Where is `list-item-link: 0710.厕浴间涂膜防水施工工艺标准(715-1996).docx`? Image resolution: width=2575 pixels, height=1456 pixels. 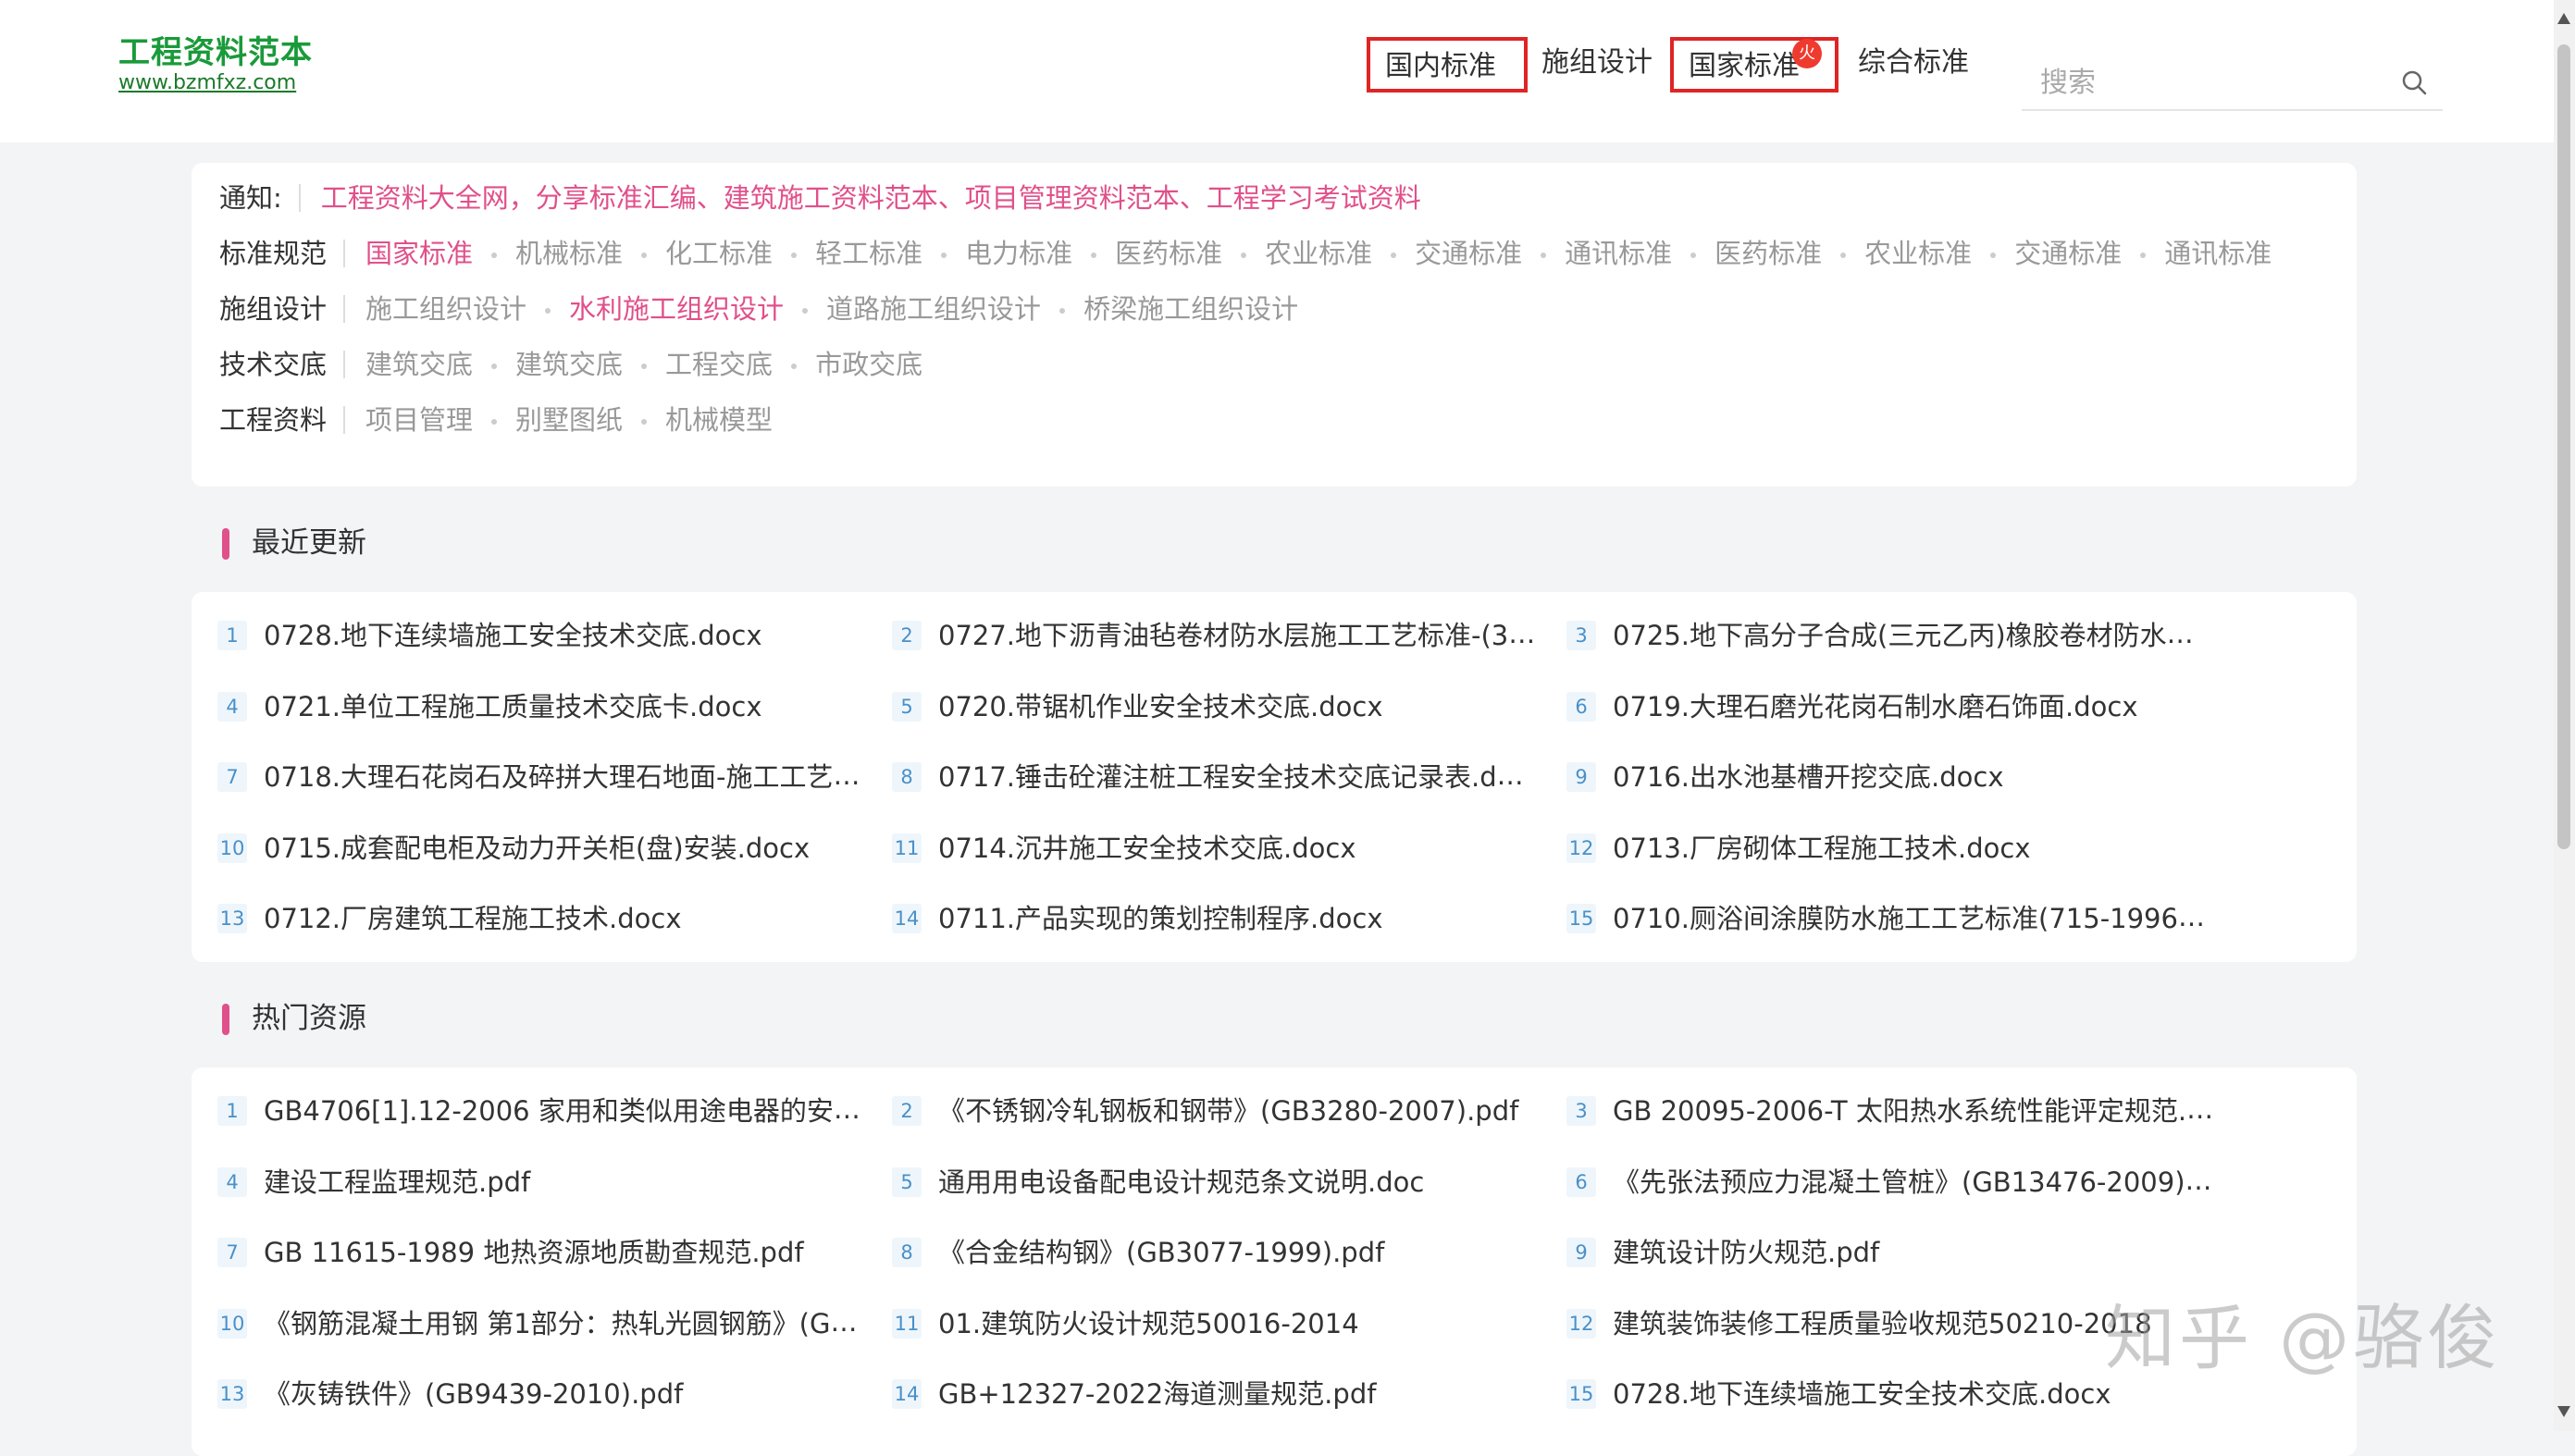 list-item-link: 0710.厕浴间涂膜防水施工工艺标准(715-1996).docx is located at coordinates (1913, 917).